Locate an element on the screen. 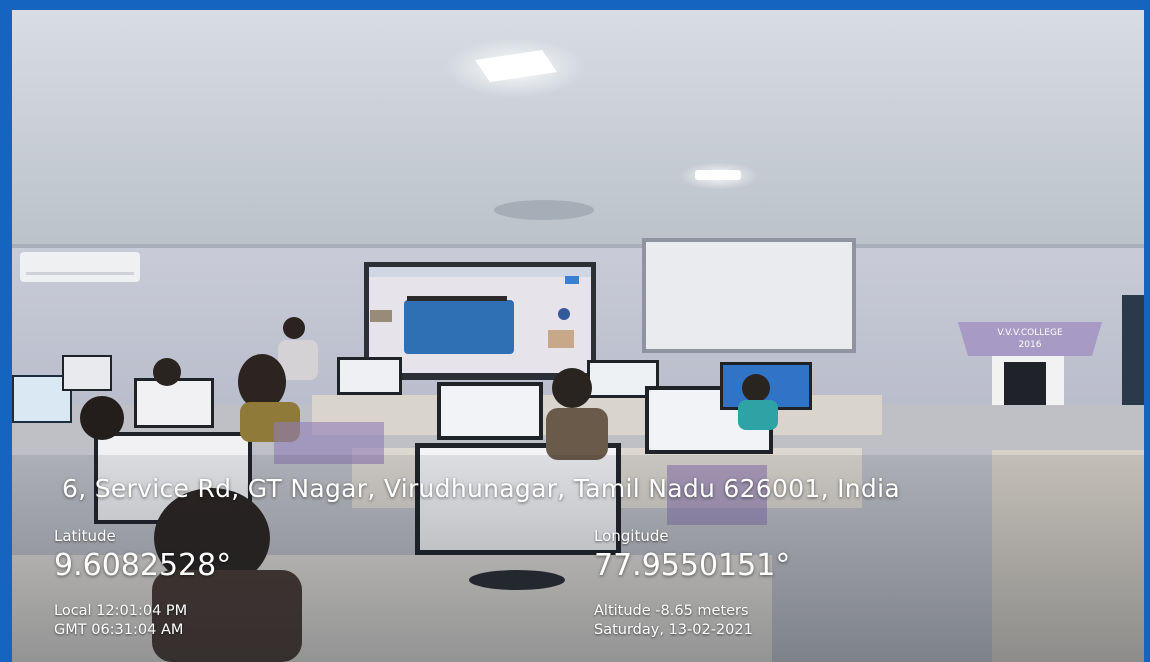 The width and height of the screenshot is (1150, 662). altitude: Altitude -8.65 meters is located at coordinates (671, 611).